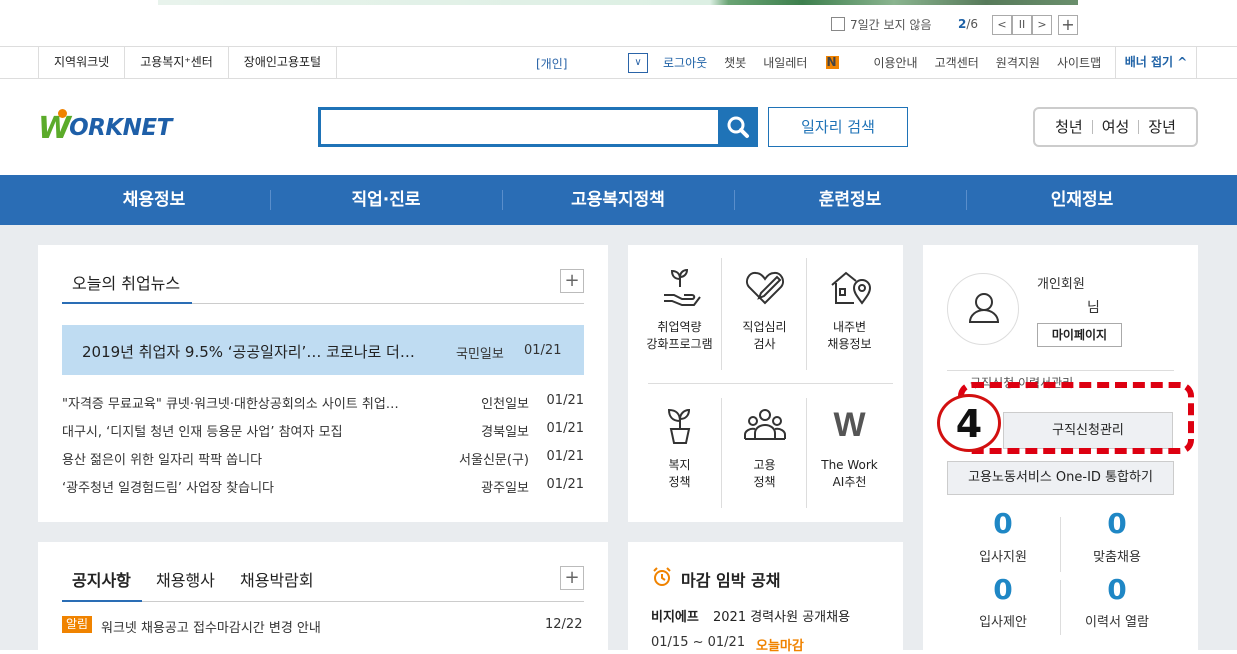 The width and height of the screenshot is (1237, 654). What do you see at coordinates (785, 63) in the screenshot?
I see `letter-label: 내일레터` at bounding box center [785, 63].